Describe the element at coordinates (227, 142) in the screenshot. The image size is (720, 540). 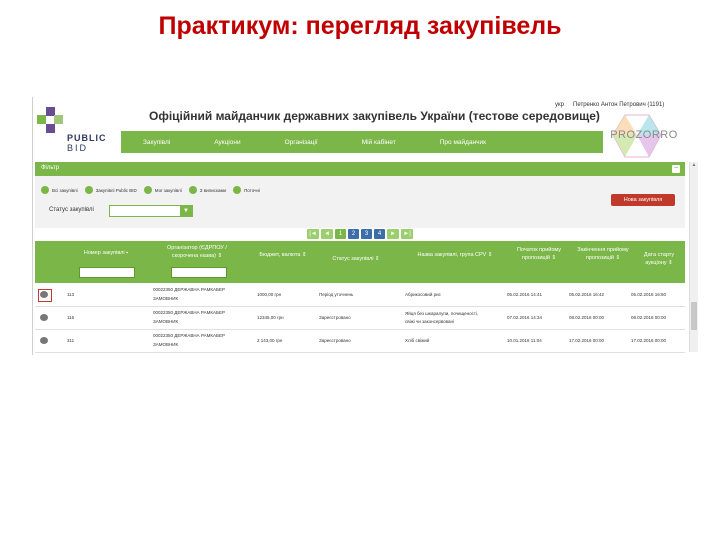
I see `nav-item-auctions: Аукціони` at that location.